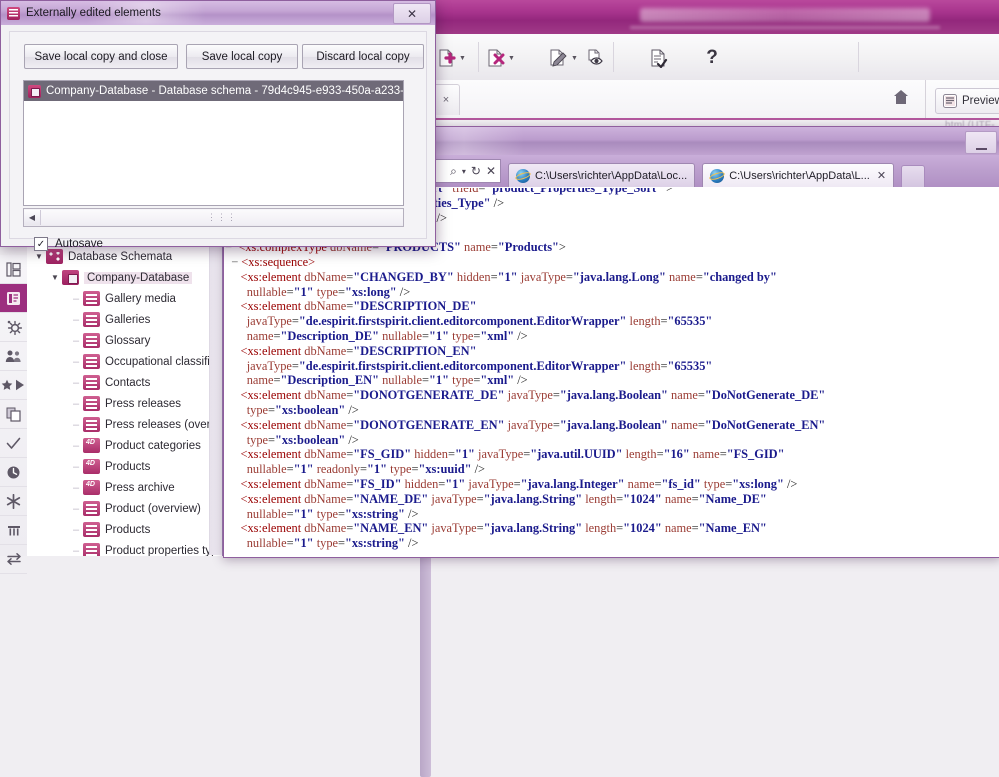 This screenshot has height=777, width=999. What do you see at coordinates (13, 530) in the screenshot?
I see `rail-item-archive` at bounding box center [13, 530].